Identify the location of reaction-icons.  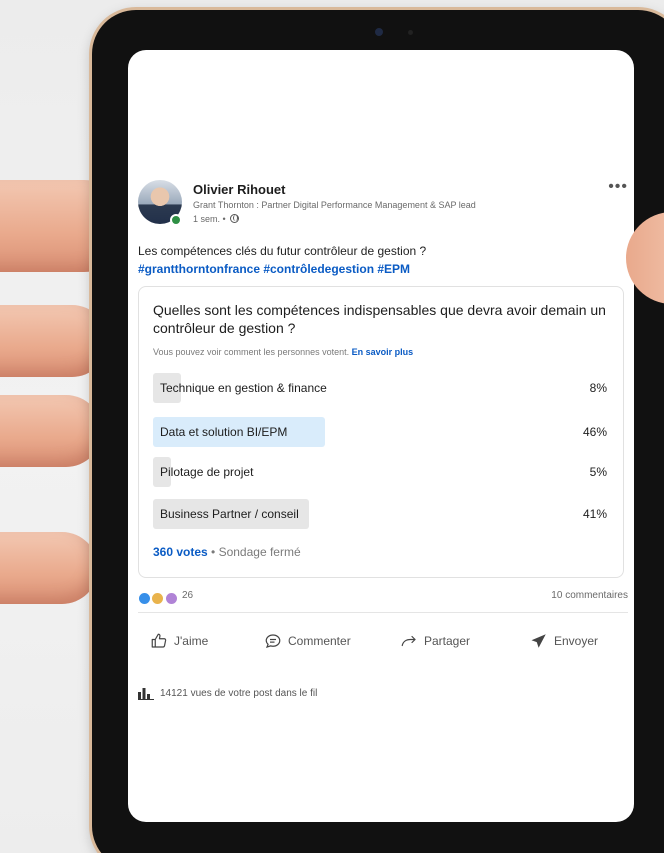
(158, 598).